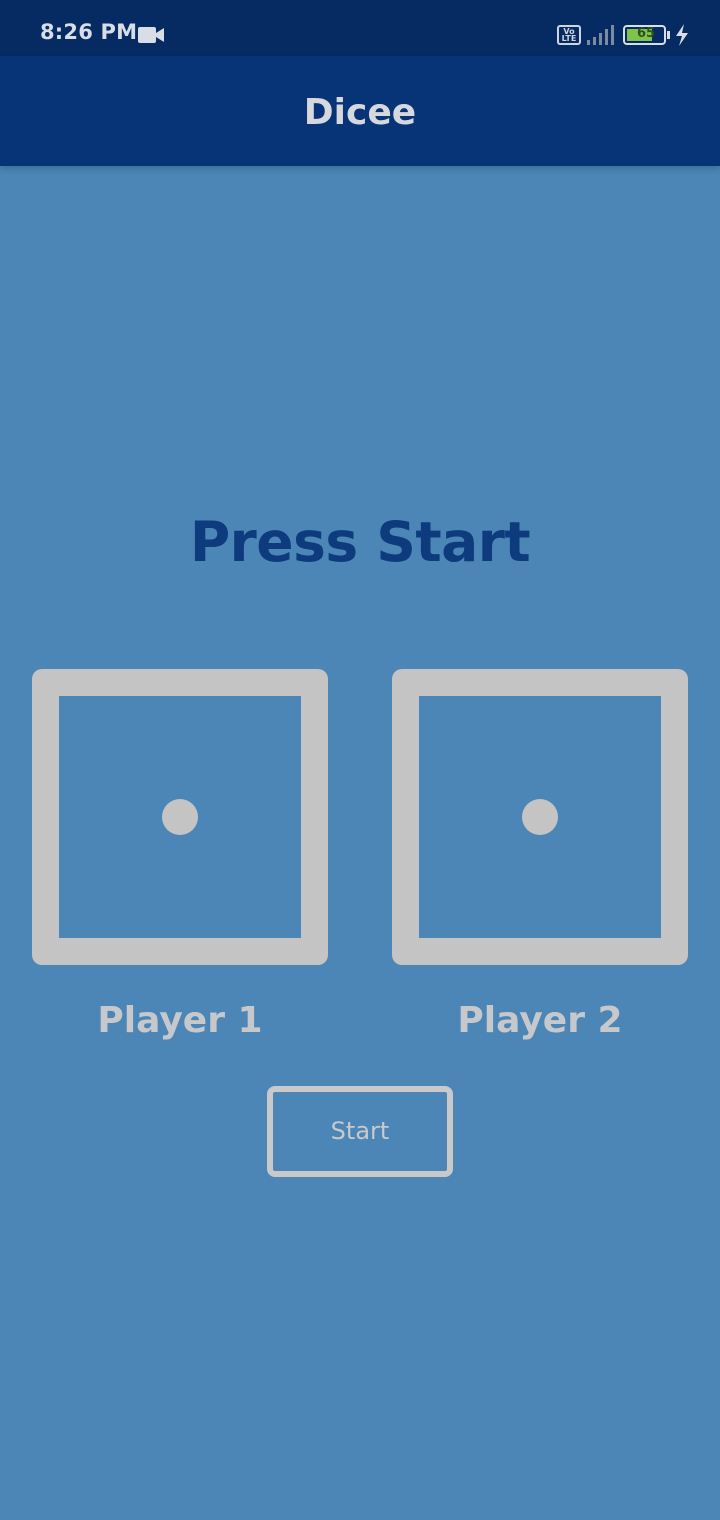 The width and height of the screenshot is (720, 1520). Describe the element at coordinates (360, 542) in the screenshot. I see `headline: Press Start` at that location.